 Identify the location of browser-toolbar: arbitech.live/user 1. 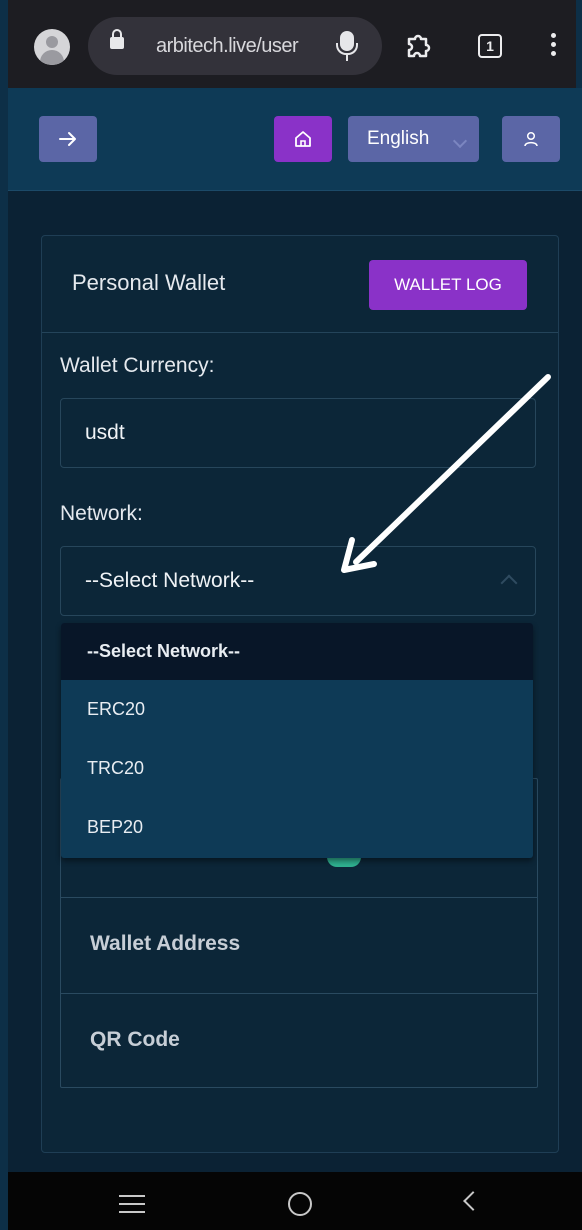
(291, 44).